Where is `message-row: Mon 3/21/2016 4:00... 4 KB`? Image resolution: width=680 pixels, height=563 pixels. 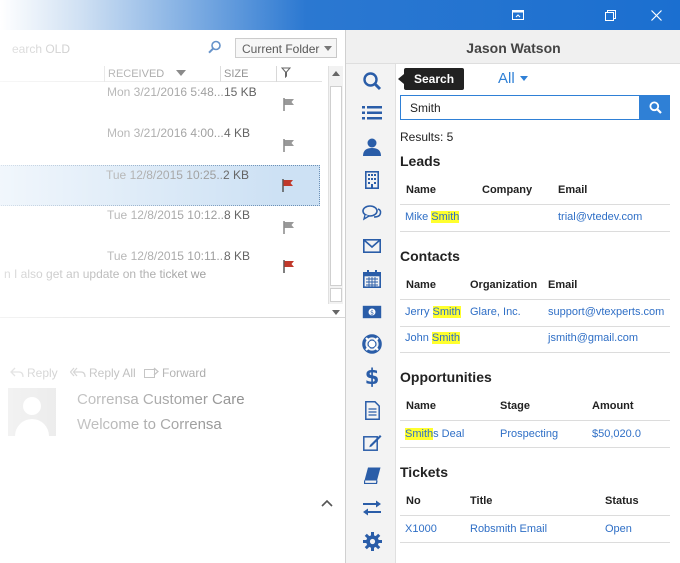 message-row: Mon 3/21/2016 4:00... 4 KB is located at coordinates (160, 144).